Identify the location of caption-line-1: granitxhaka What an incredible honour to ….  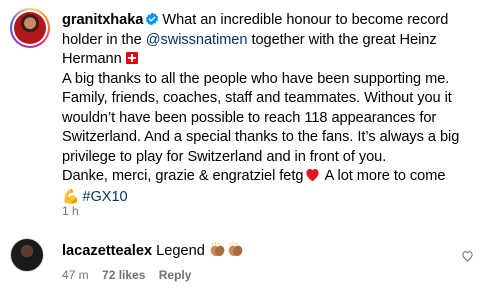
(272, 21).